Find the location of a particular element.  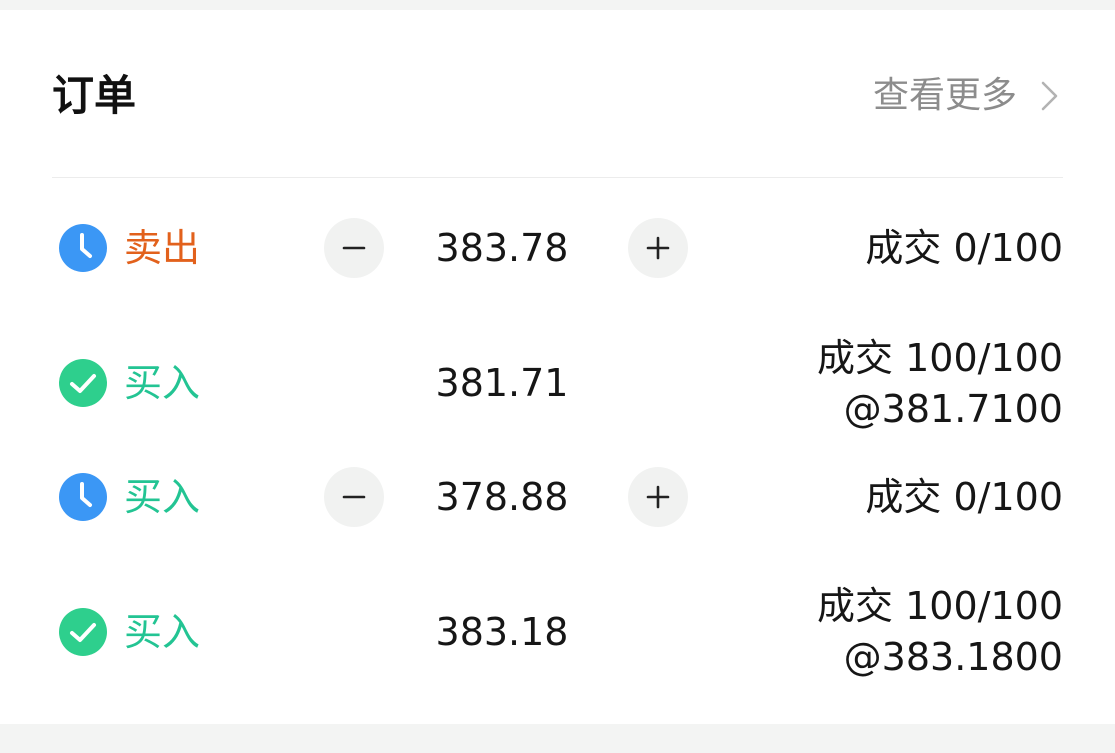

order-row: 买入 383.18 成交 100/100 @383.1800 is located at coordinates (557, 625).